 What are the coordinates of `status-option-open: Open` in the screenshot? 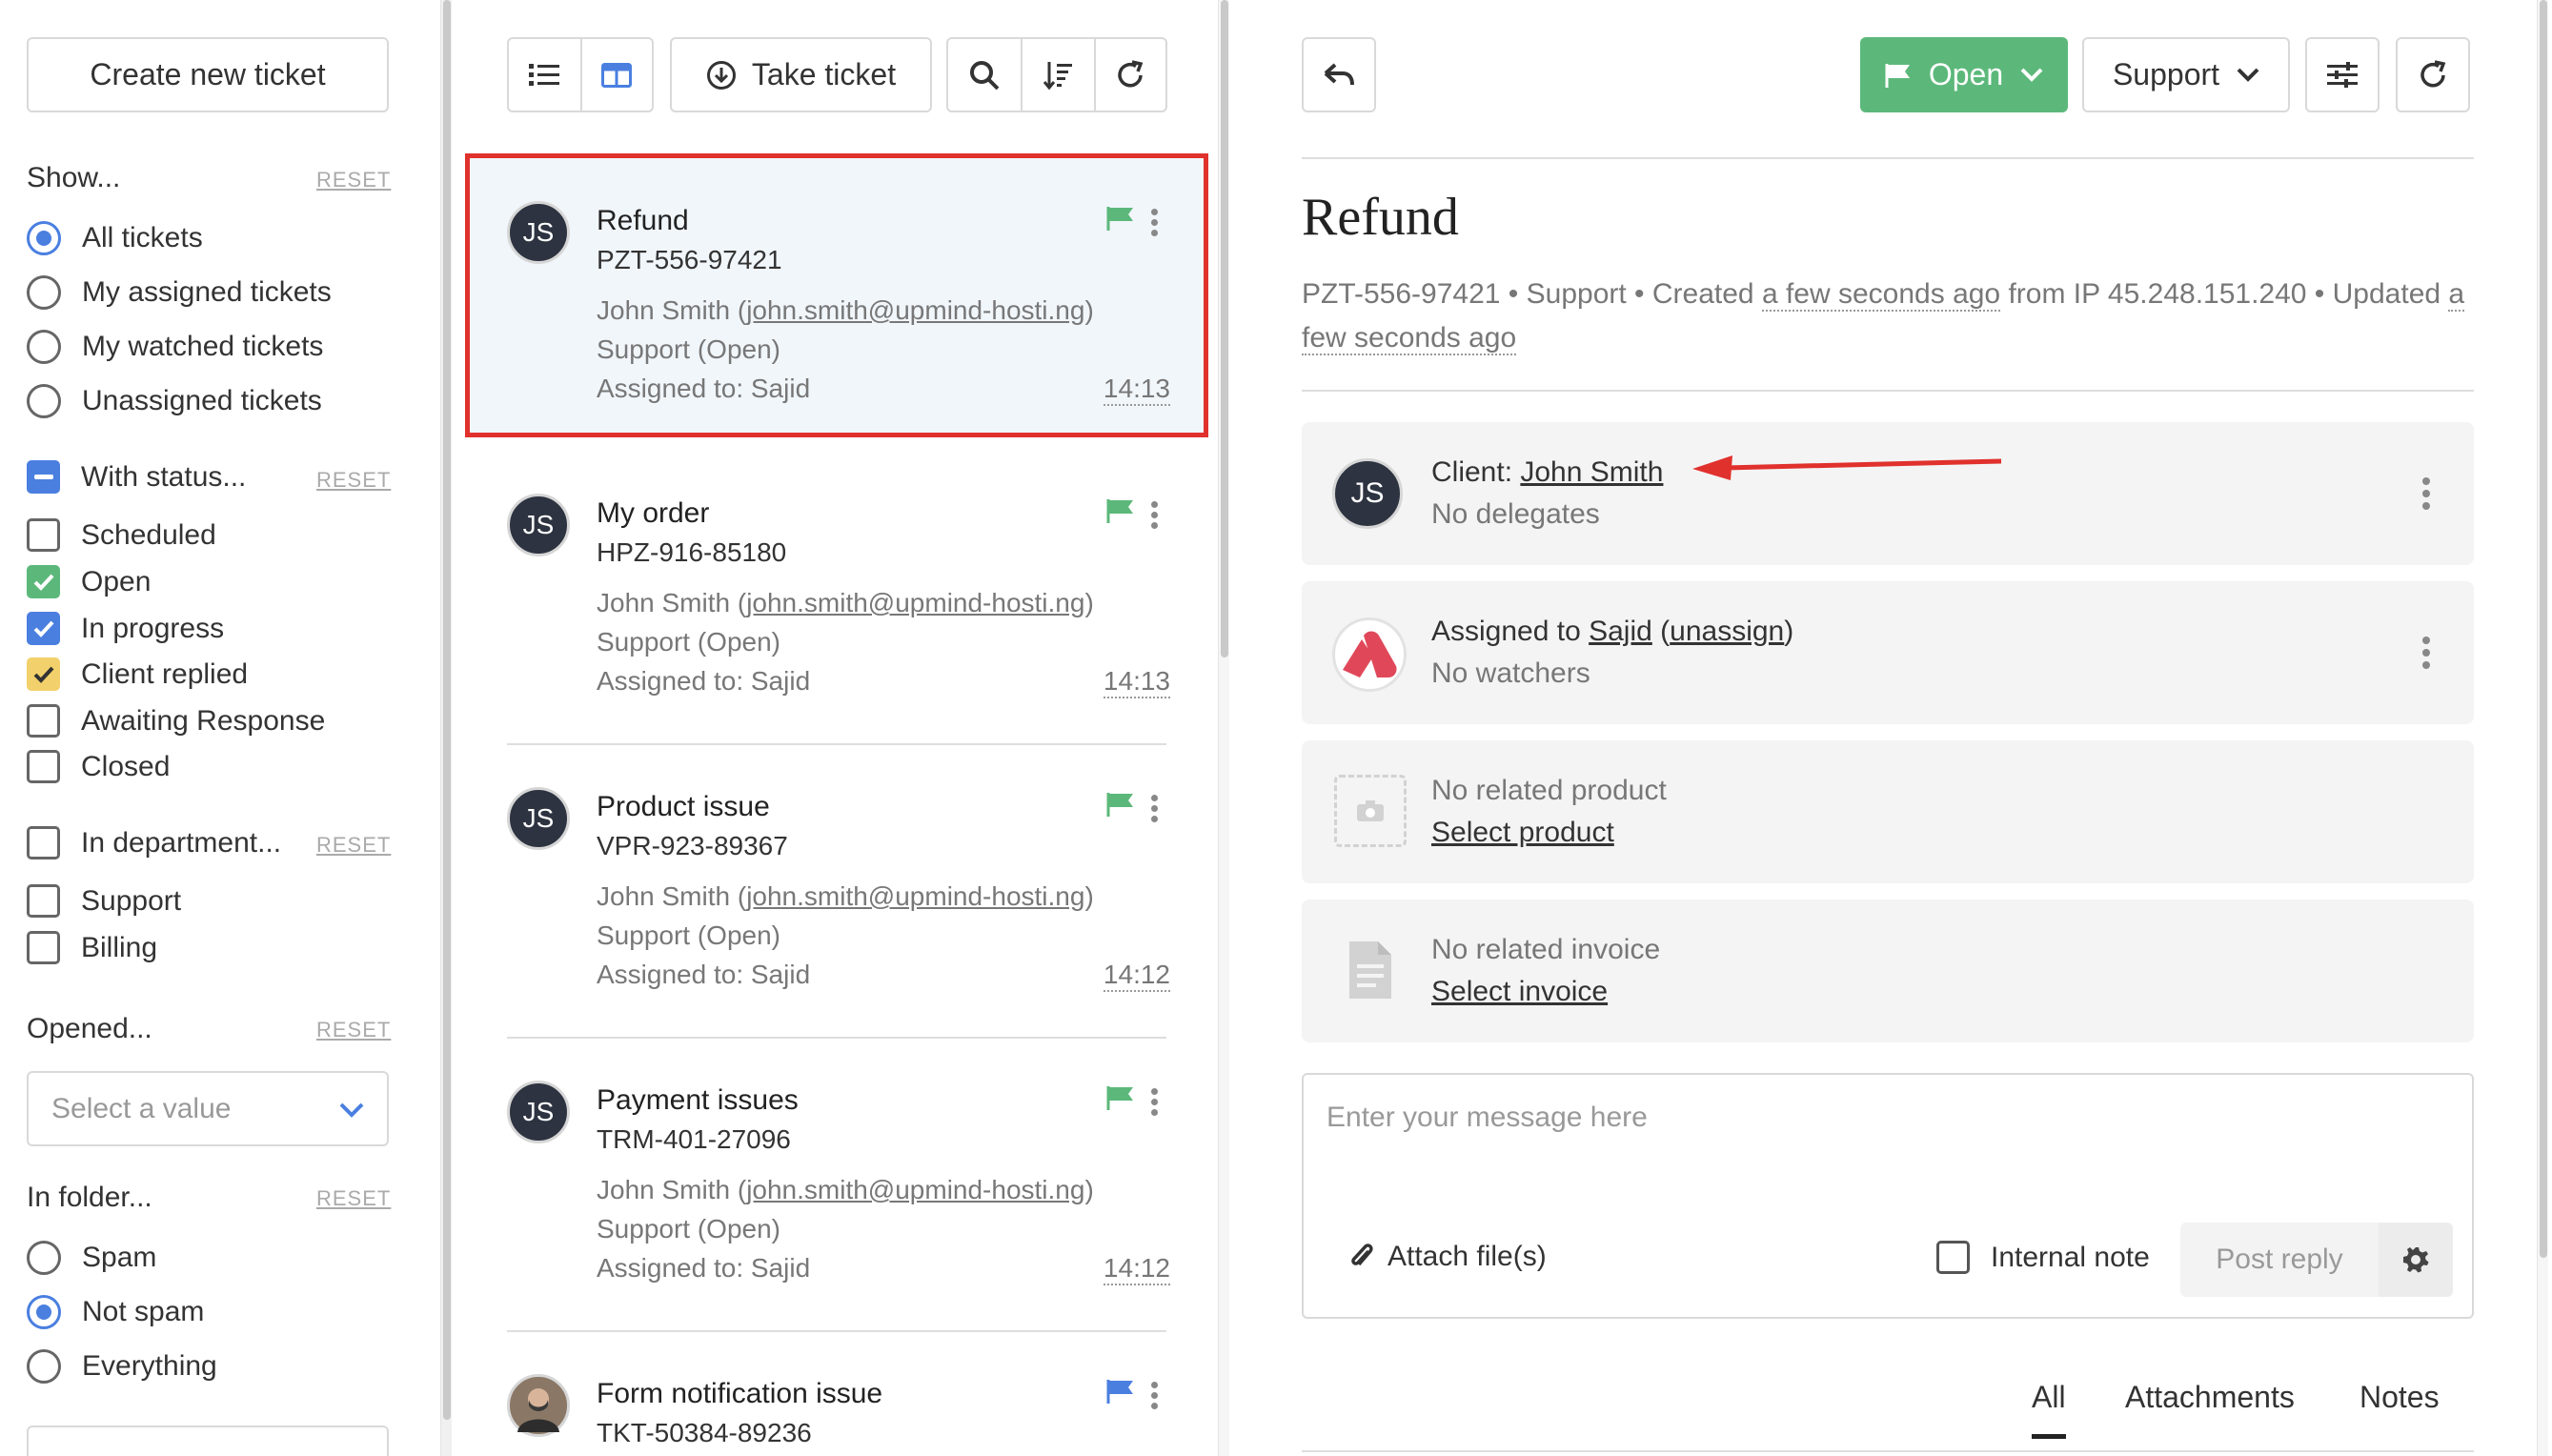 It's located at (89, 581).